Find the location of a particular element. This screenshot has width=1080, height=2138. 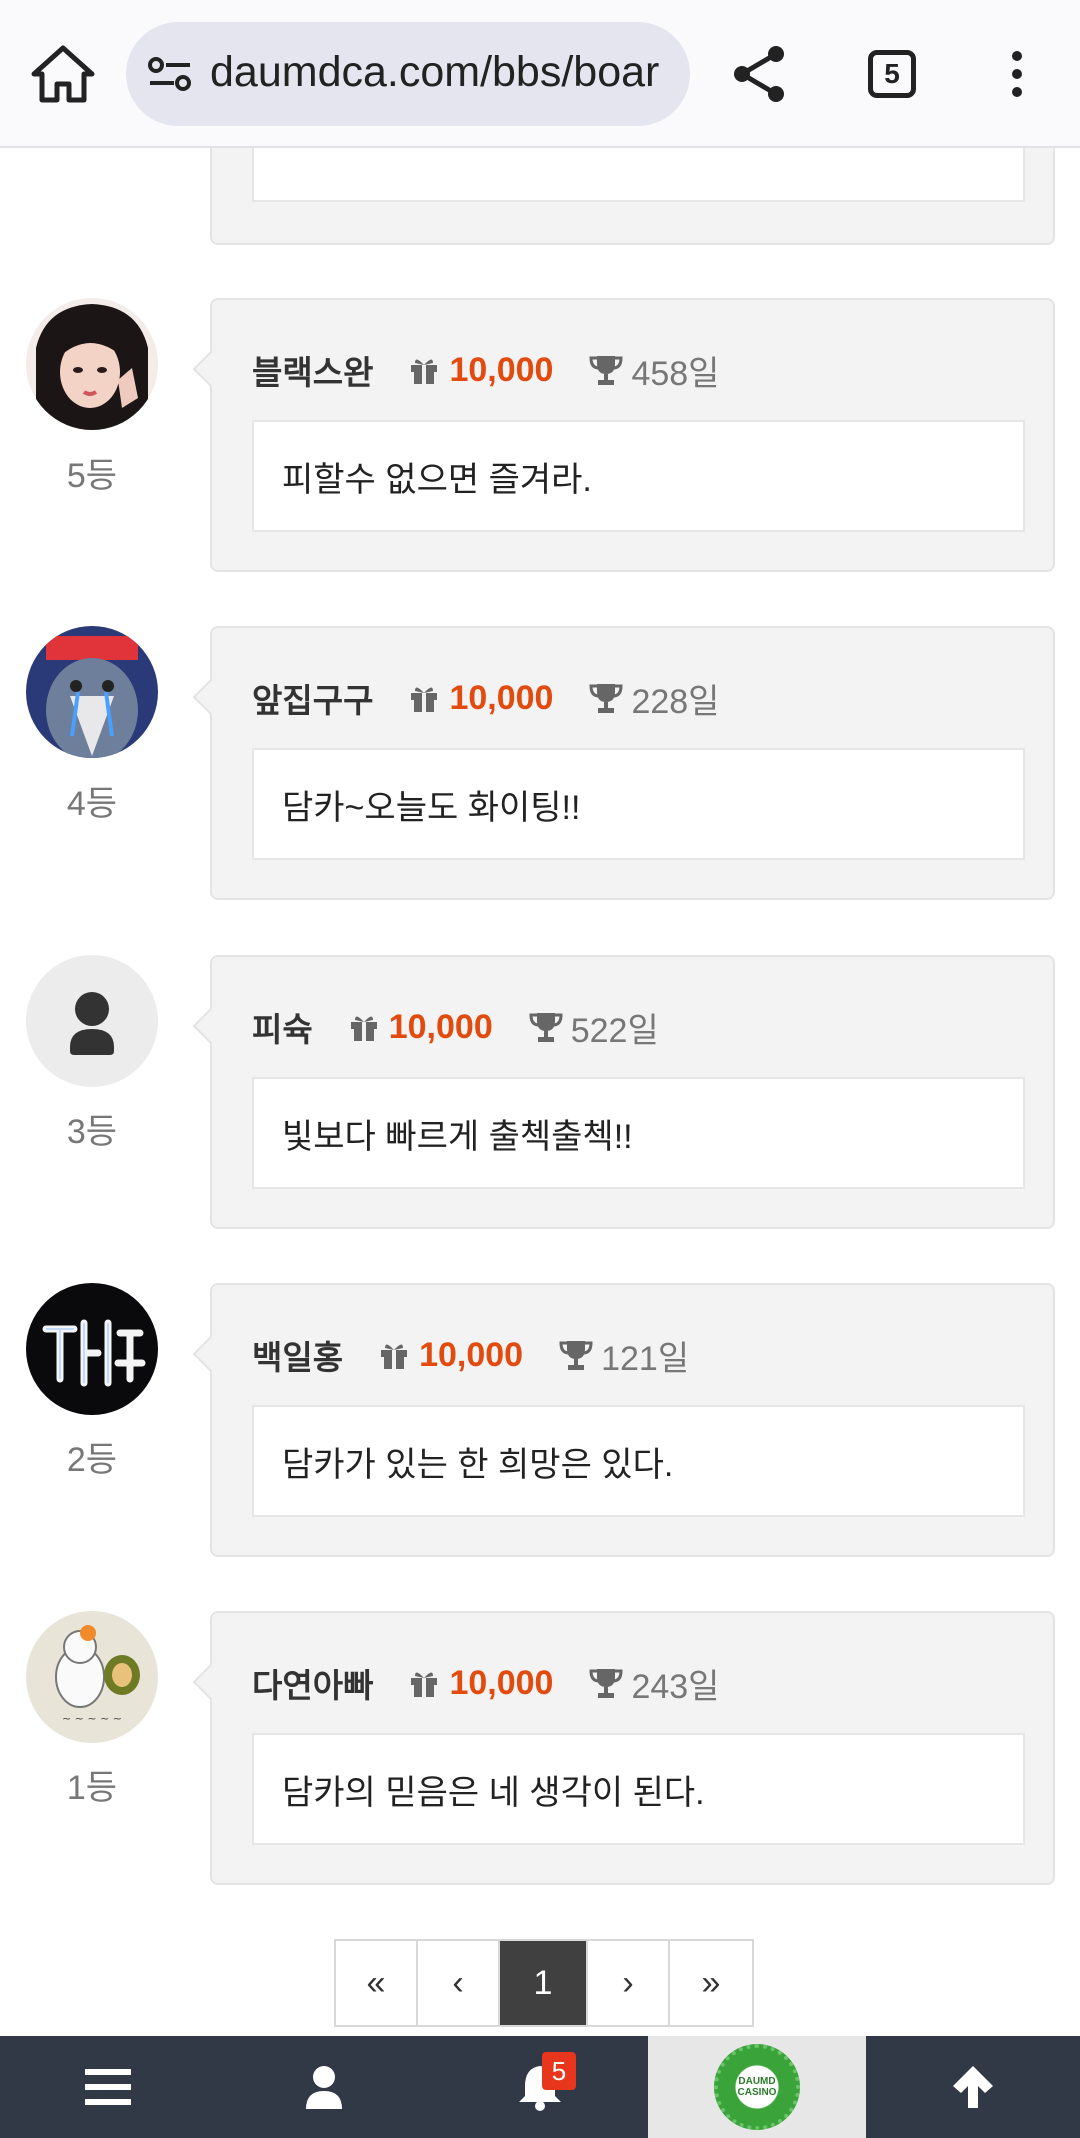

rank-label: 4등 is located at coordinates (92, 804).